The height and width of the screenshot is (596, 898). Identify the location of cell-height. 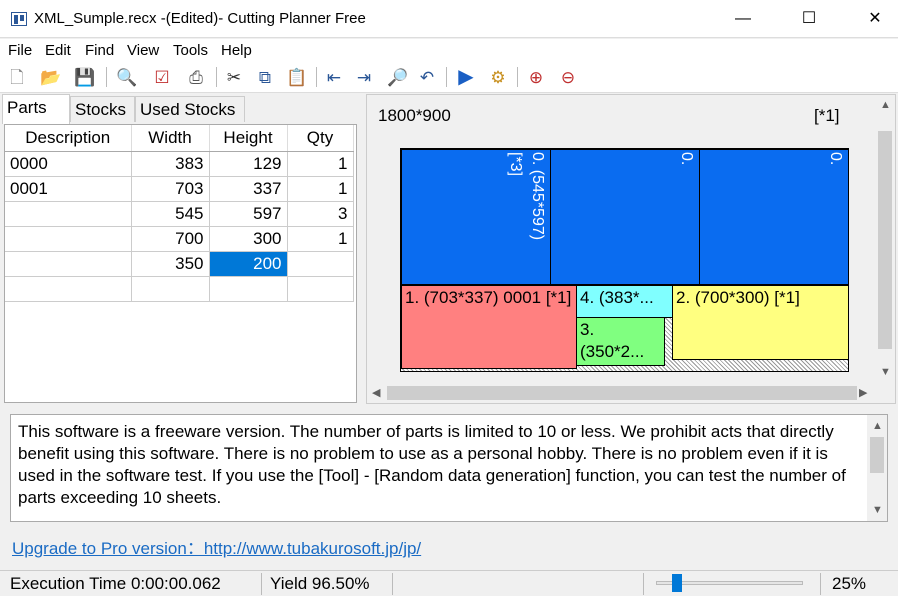
(248, 289).